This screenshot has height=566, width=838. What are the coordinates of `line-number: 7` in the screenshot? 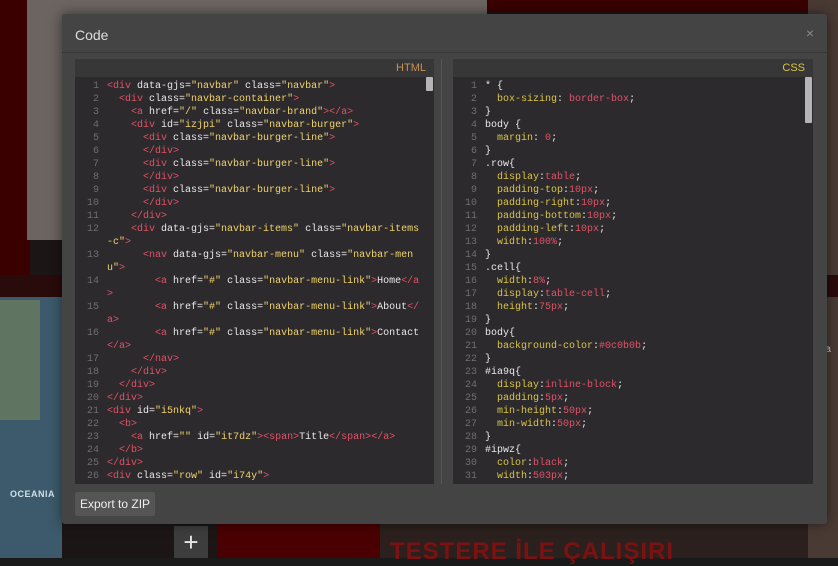 It's located at (95, 164).